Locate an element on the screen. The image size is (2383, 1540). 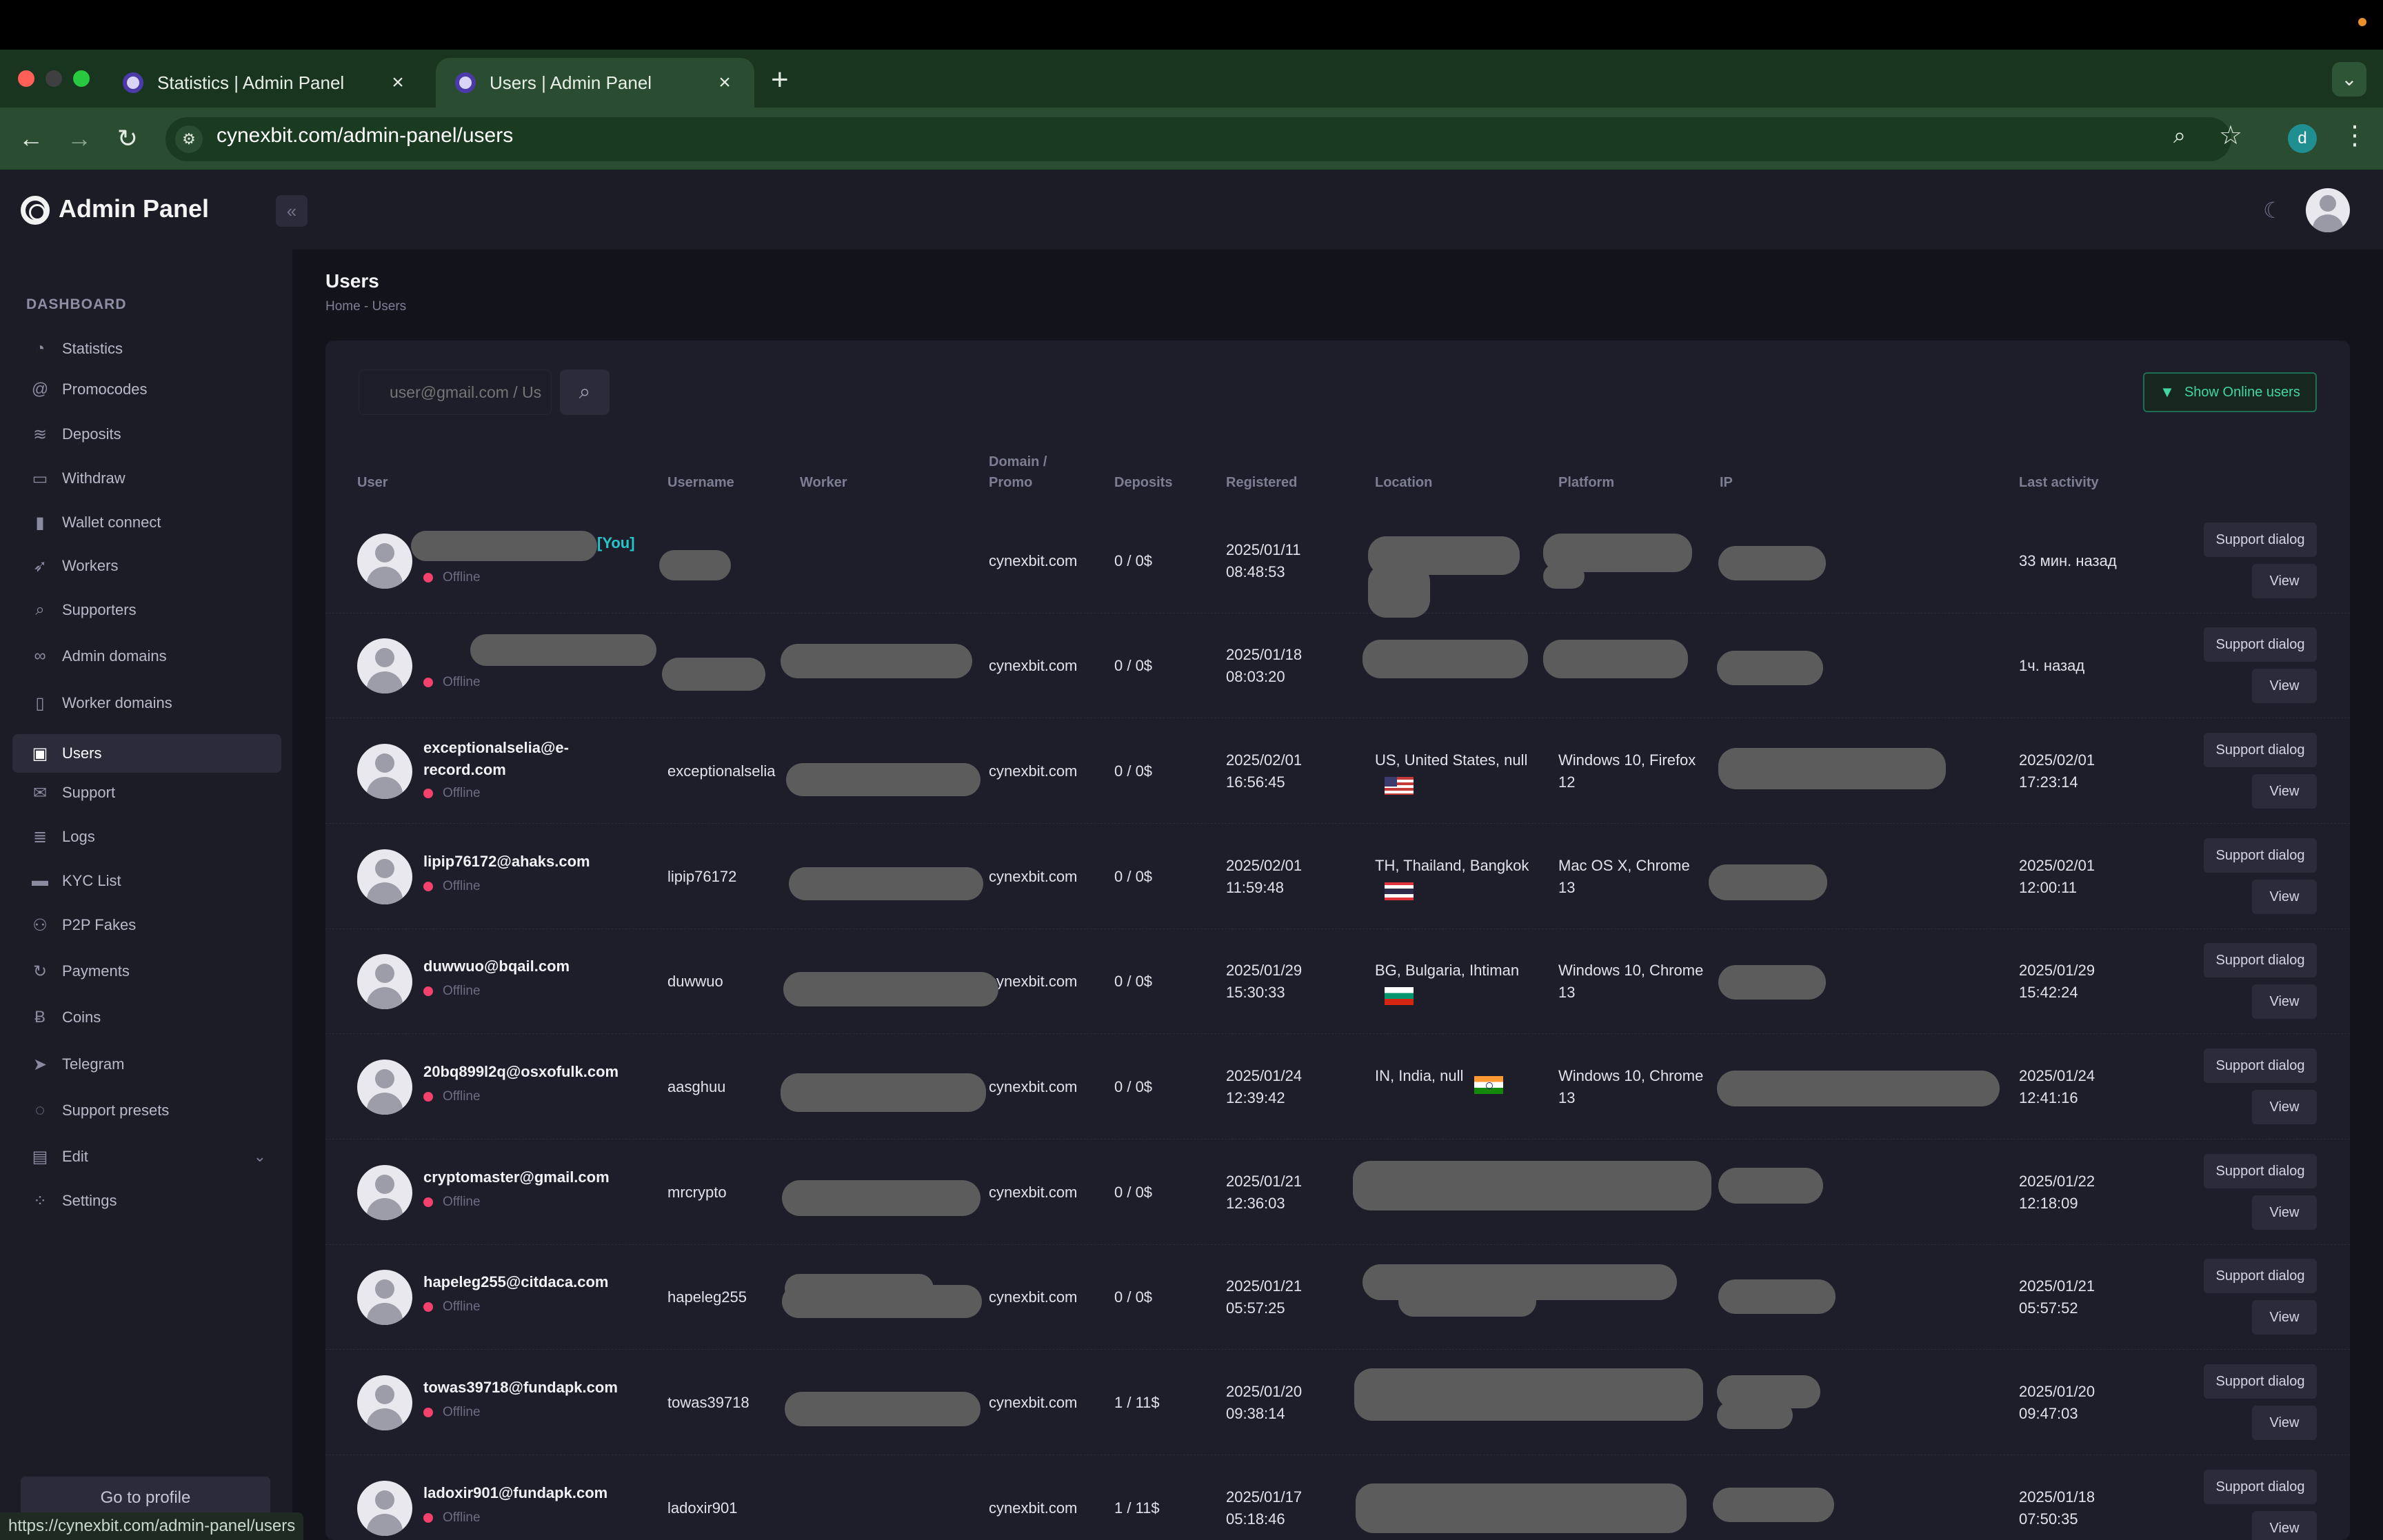
sidebar-item-p2p-fakes: ⚇ P2P Fakes is located at coordinates (146, 925).